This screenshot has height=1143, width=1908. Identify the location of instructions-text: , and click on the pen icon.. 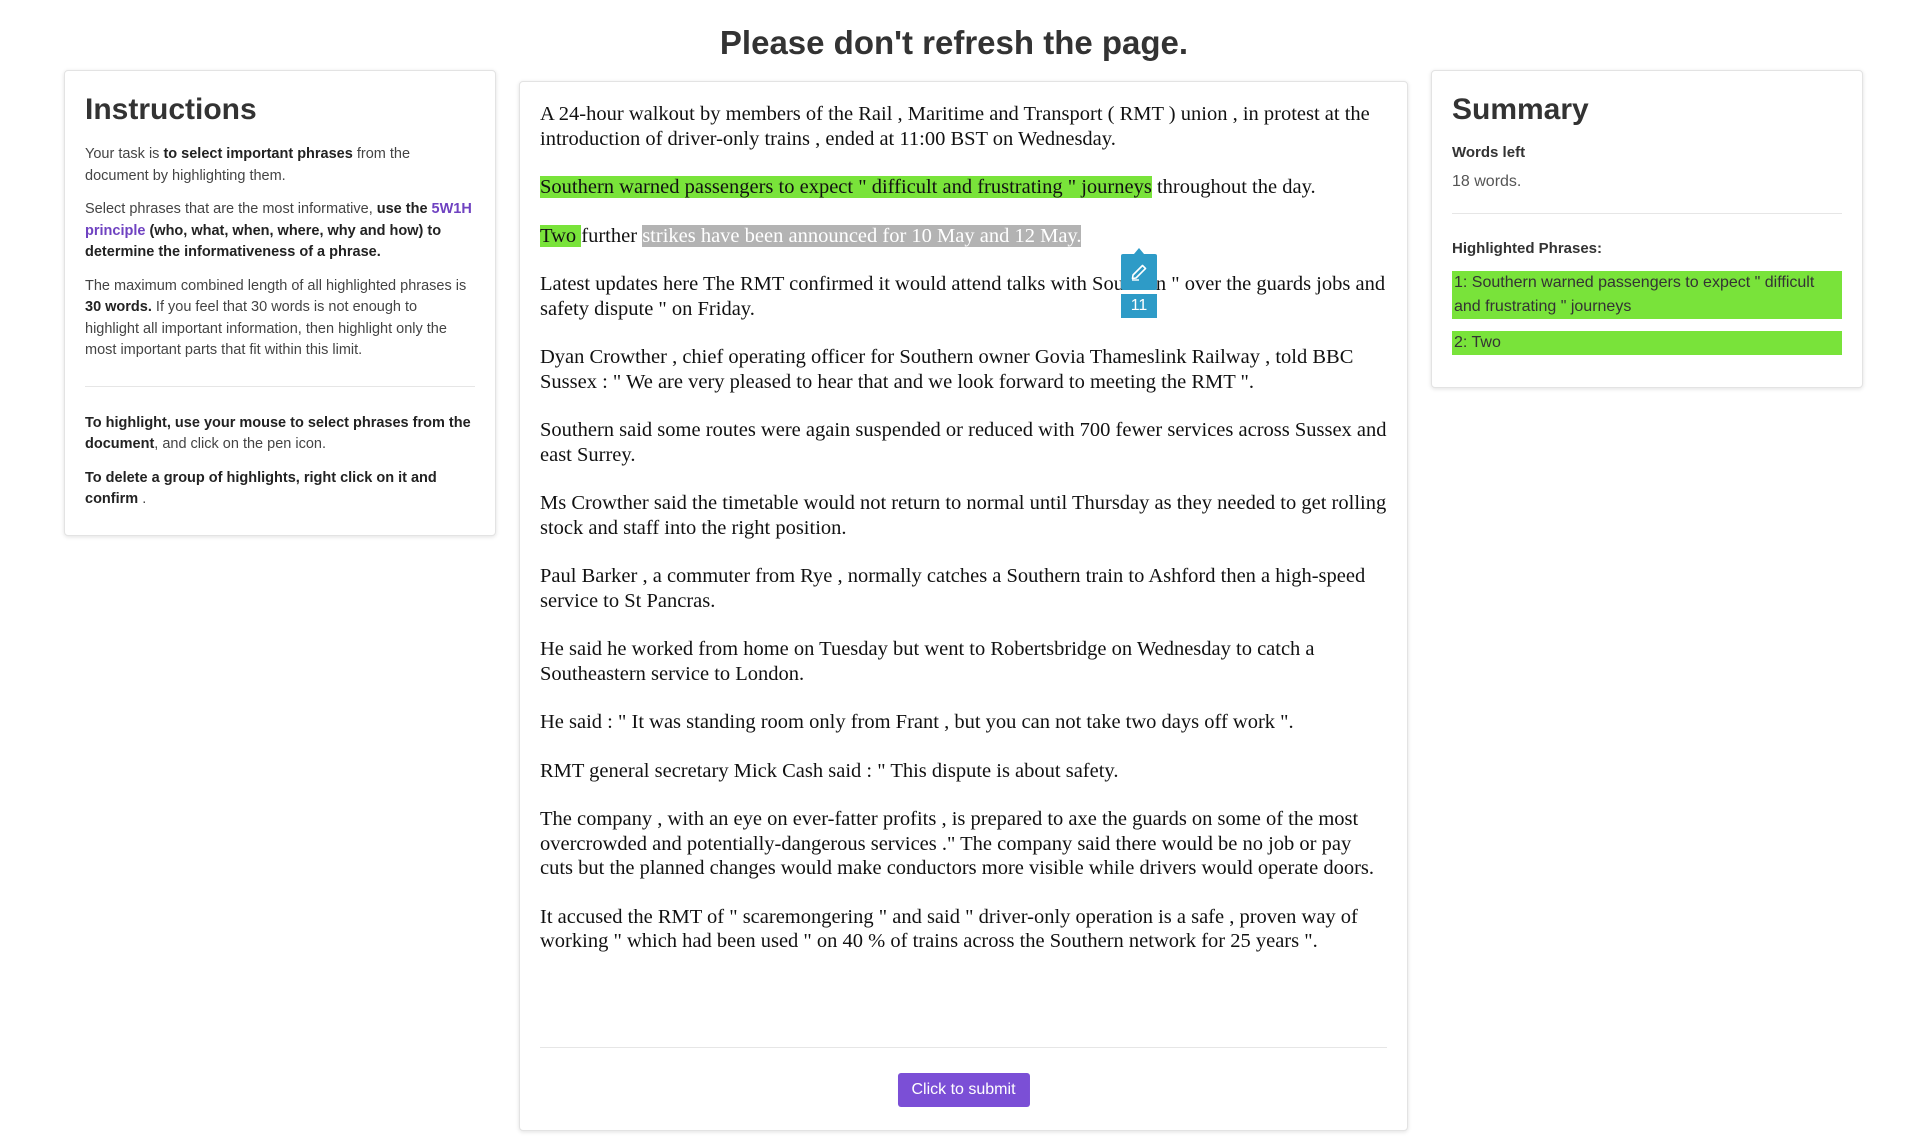
(240, 444).